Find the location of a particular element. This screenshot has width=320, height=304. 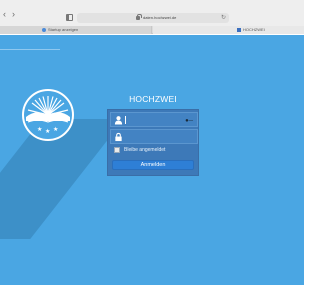

address-bar: daten.hochzwei.de ↻ is located at coordinates (153, 18).